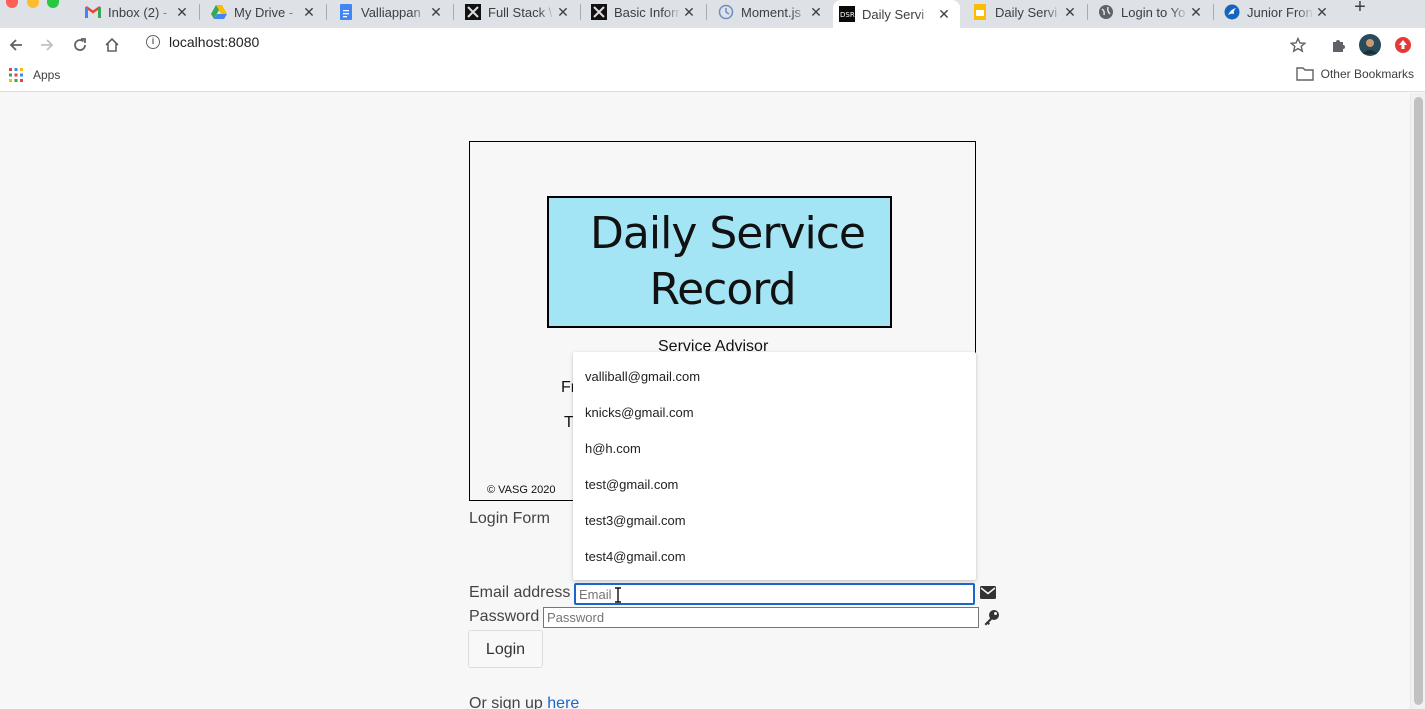 The width and height of the screenshot is (1425, 709). What do you see at coordinates (153, 42) in the screenshot?
I see `site-info-icon: i` at bounding box center [153, 42].